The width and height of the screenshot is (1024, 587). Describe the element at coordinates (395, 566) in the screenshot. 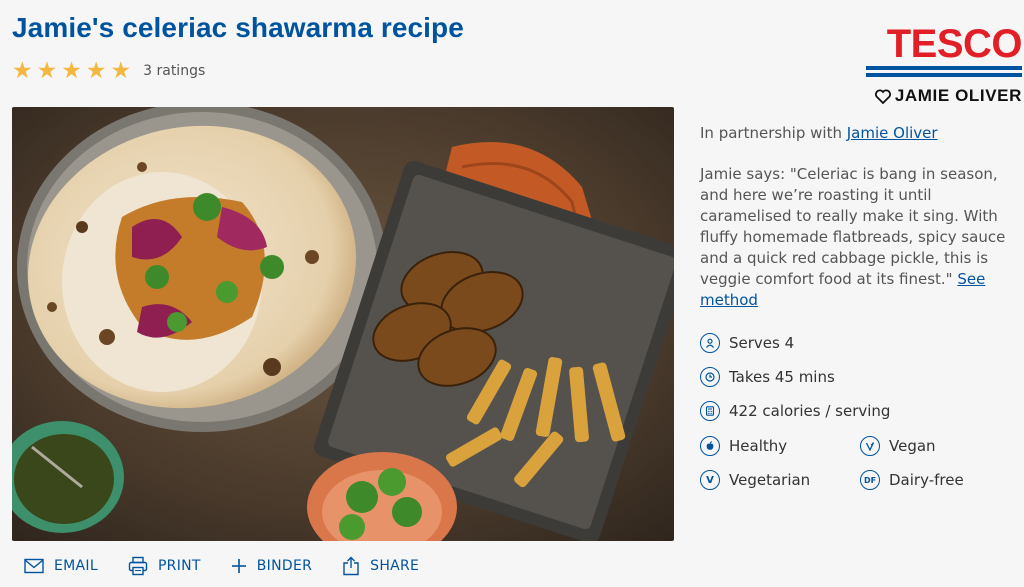

I see `share-label: SHARE` at that location.